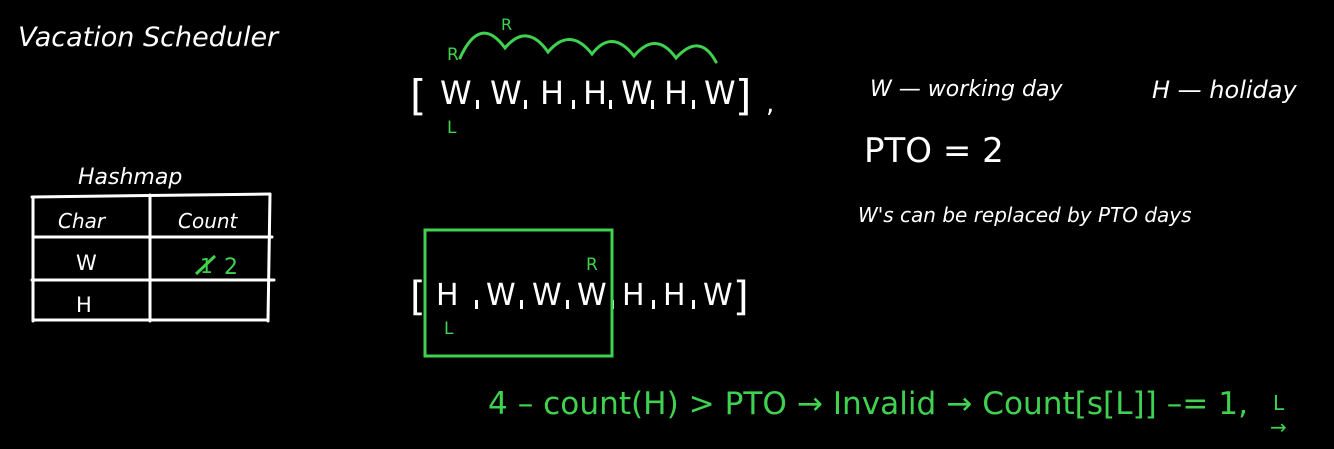 The height and width of the screenshot is (449, 1334). I want to click on pto-note: W's can be replaced by PTO days, so click(1025, 215).